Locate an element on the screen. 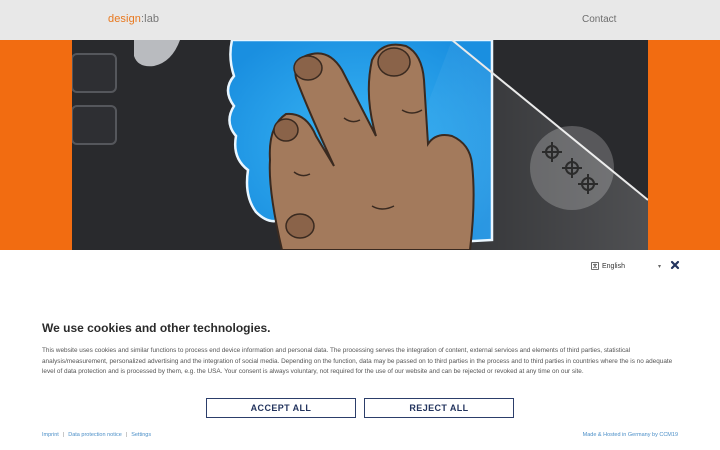  made-by-credit: Made & Hosted in Germany by CCM19 is located at coordinates (630, 435).